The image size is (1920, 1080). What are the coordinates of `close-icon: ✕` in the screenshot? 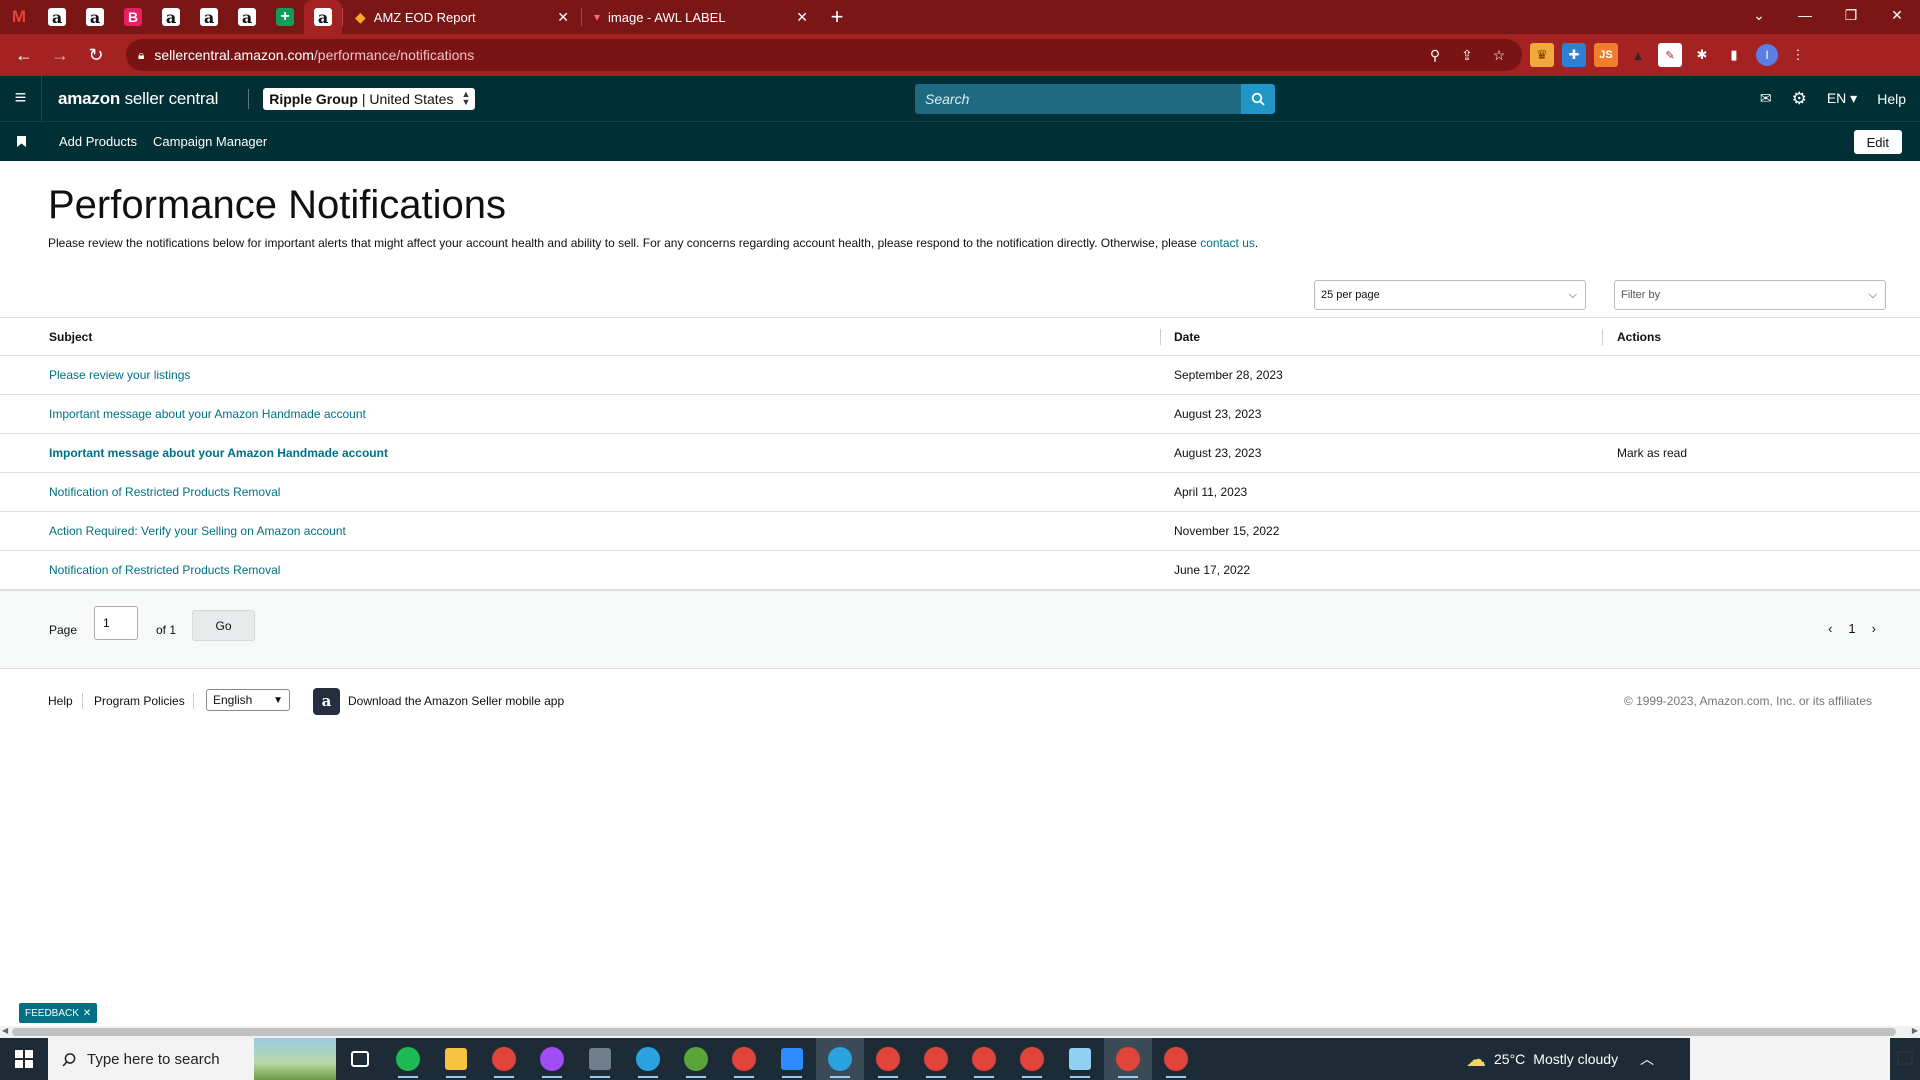 It's located at (87, 1013).